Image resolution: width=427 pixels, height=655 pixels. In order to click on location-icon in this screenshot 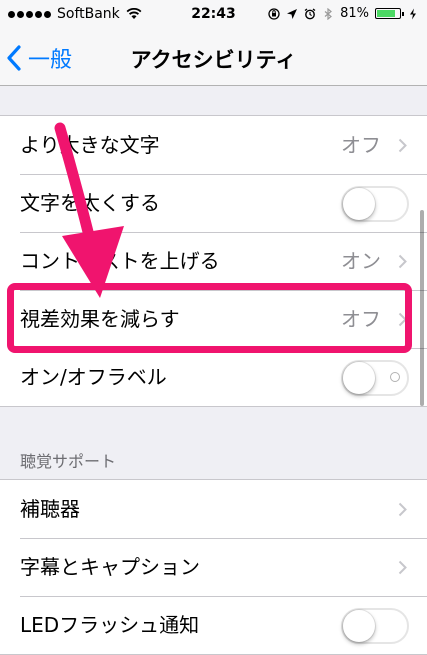, I will do `click(292, 13)`.